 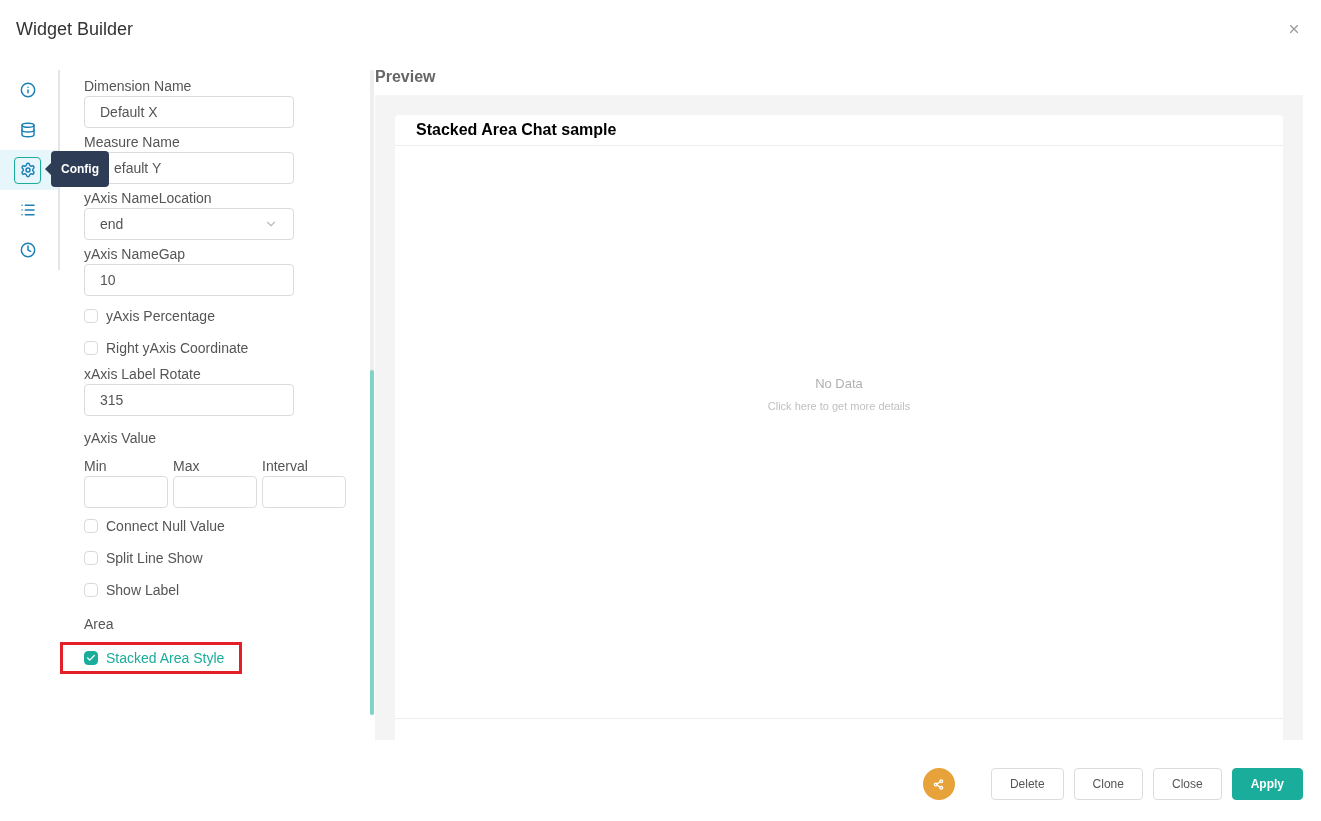 I want to click on checkbox-label: Stacked Area Style, so click(x=165, y=658).